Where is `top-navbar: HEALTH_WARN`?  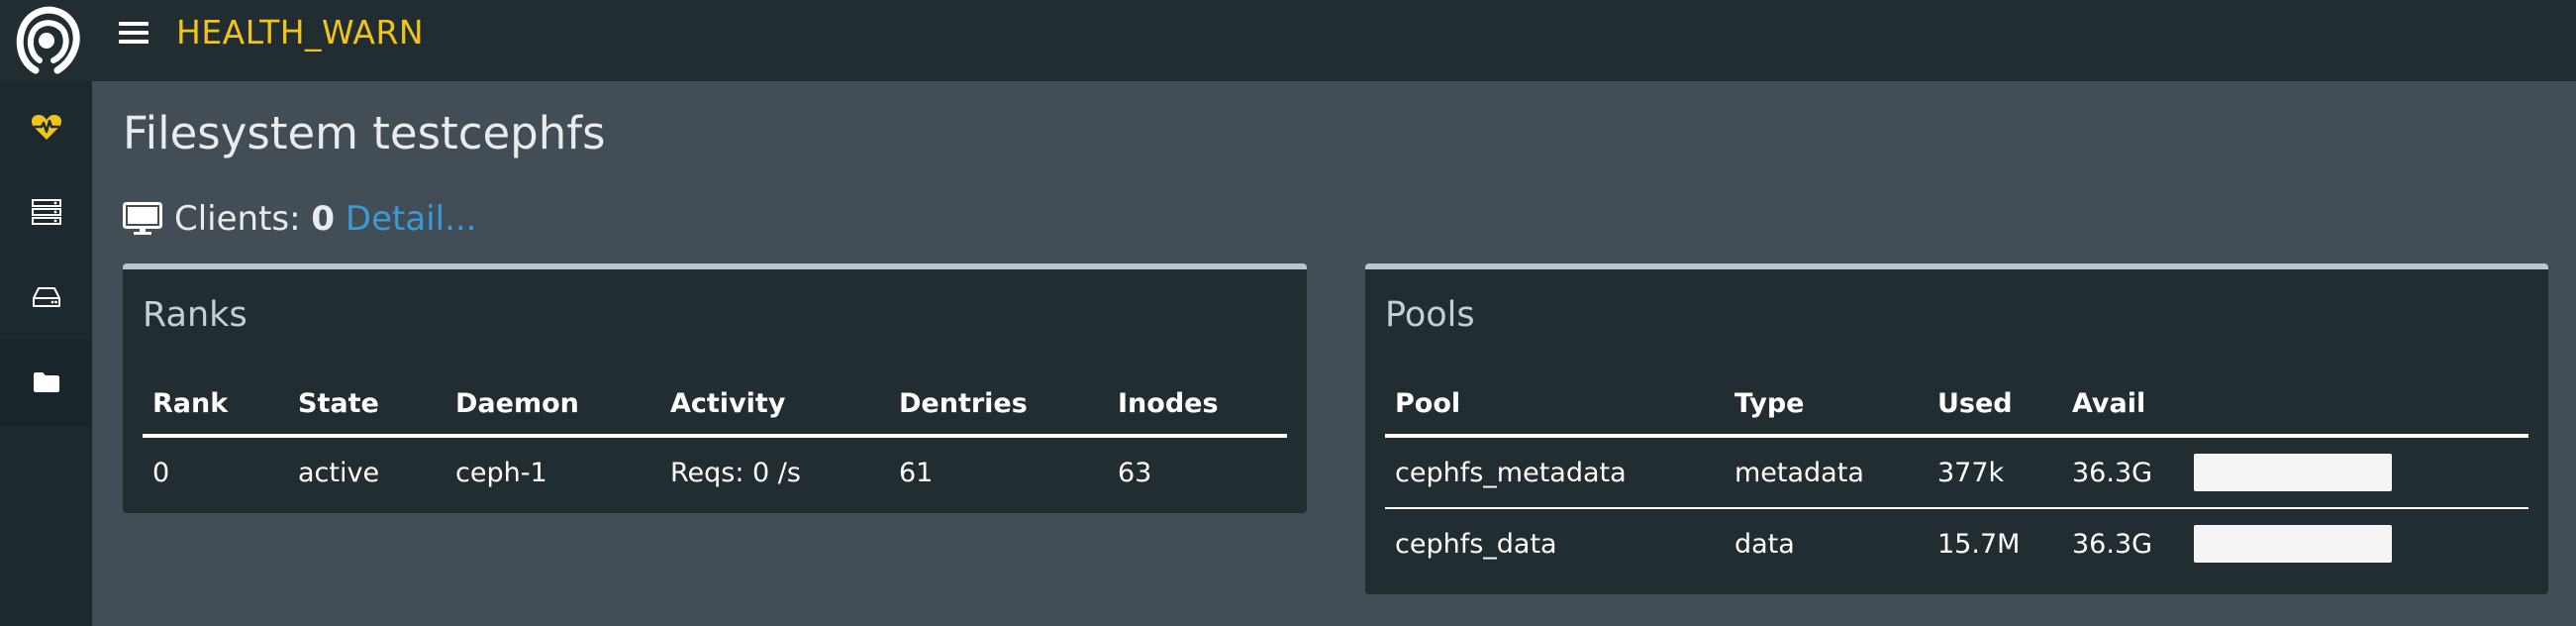
top-navbar: HEALTH_WARN is located at coordinates (1288, 40).